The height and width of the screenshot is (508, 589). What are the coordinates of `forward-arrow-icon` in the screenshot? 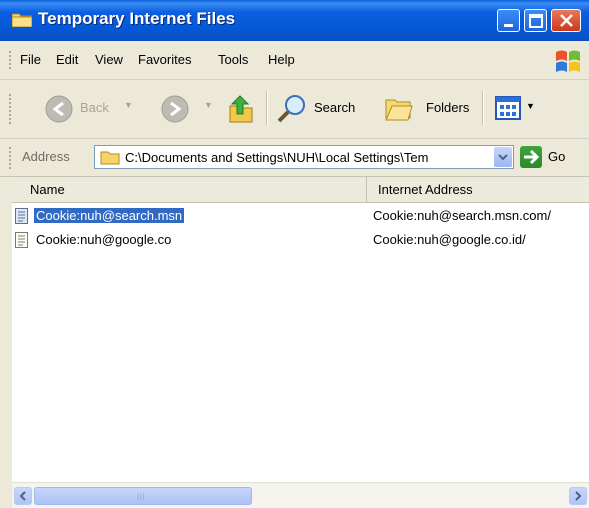 It's located at (175, 109).